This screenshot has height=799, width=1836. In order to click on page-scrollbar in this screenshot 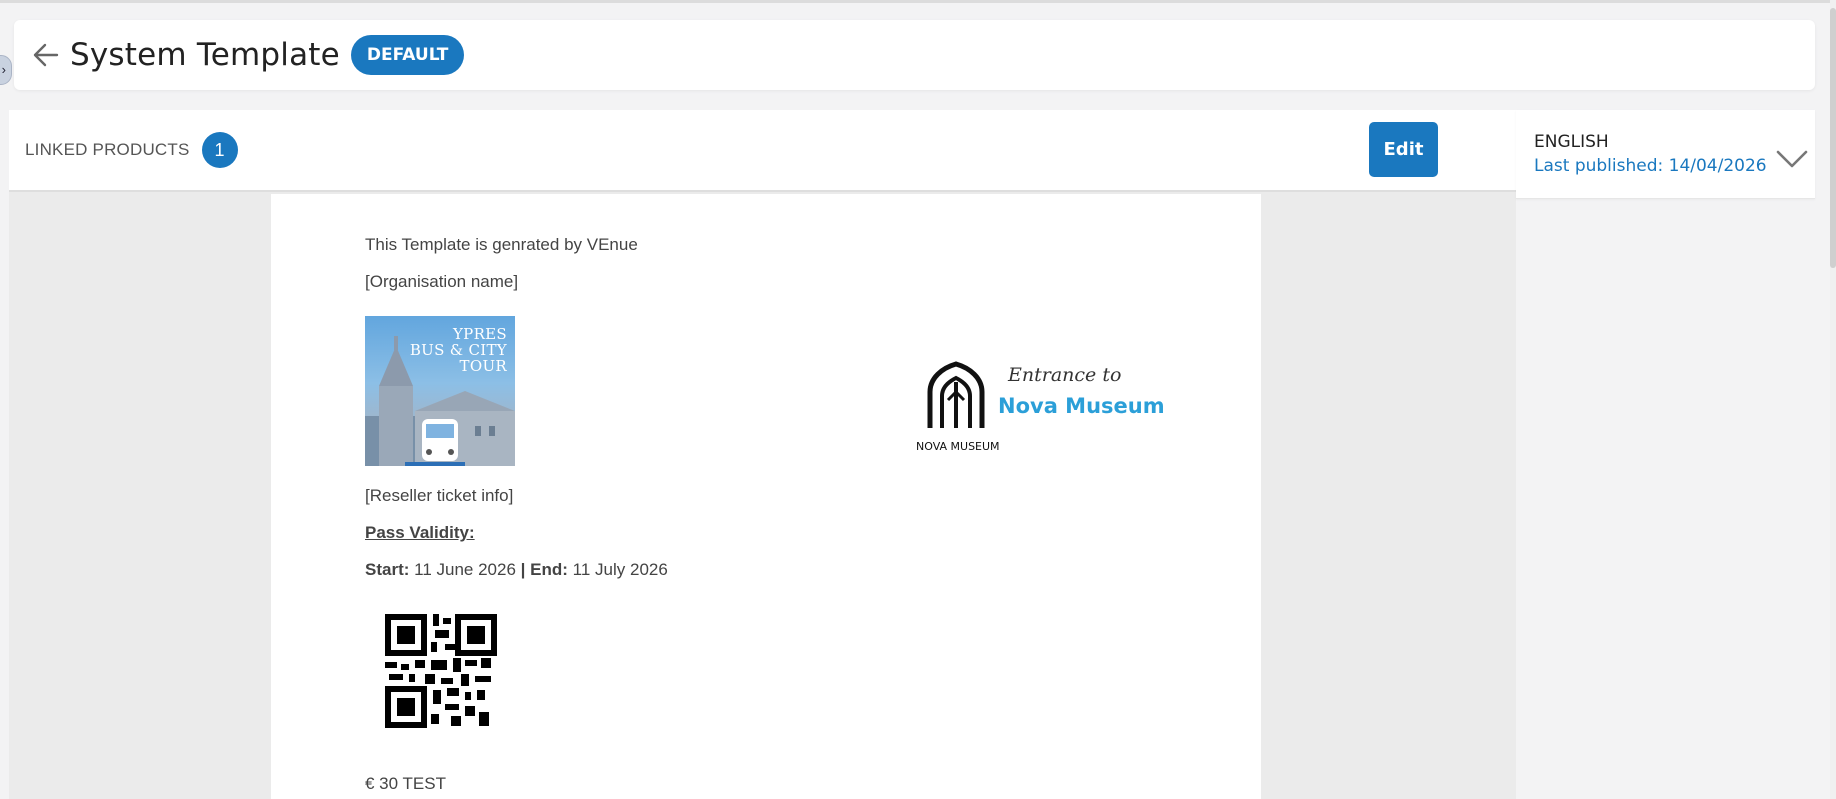, I will do `click(1833, 399)`.